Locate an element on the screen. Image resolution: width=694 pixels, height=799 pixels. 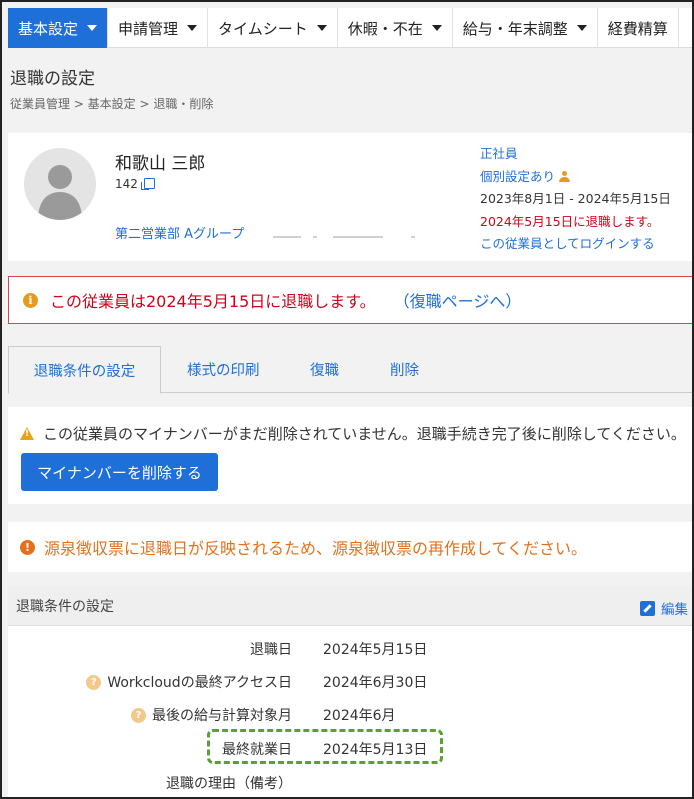
nav-label: タイムシート is located at coordinates (263, 28).